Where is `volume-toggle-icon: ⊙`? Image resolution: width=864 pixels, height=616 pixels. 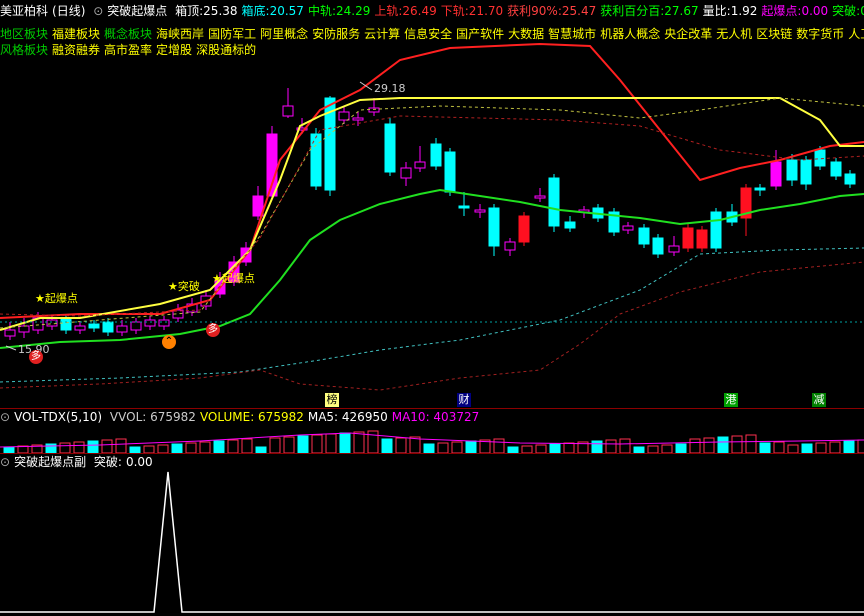
volume-toggle-icon: ⊙ is located at coordinates (5, 417).